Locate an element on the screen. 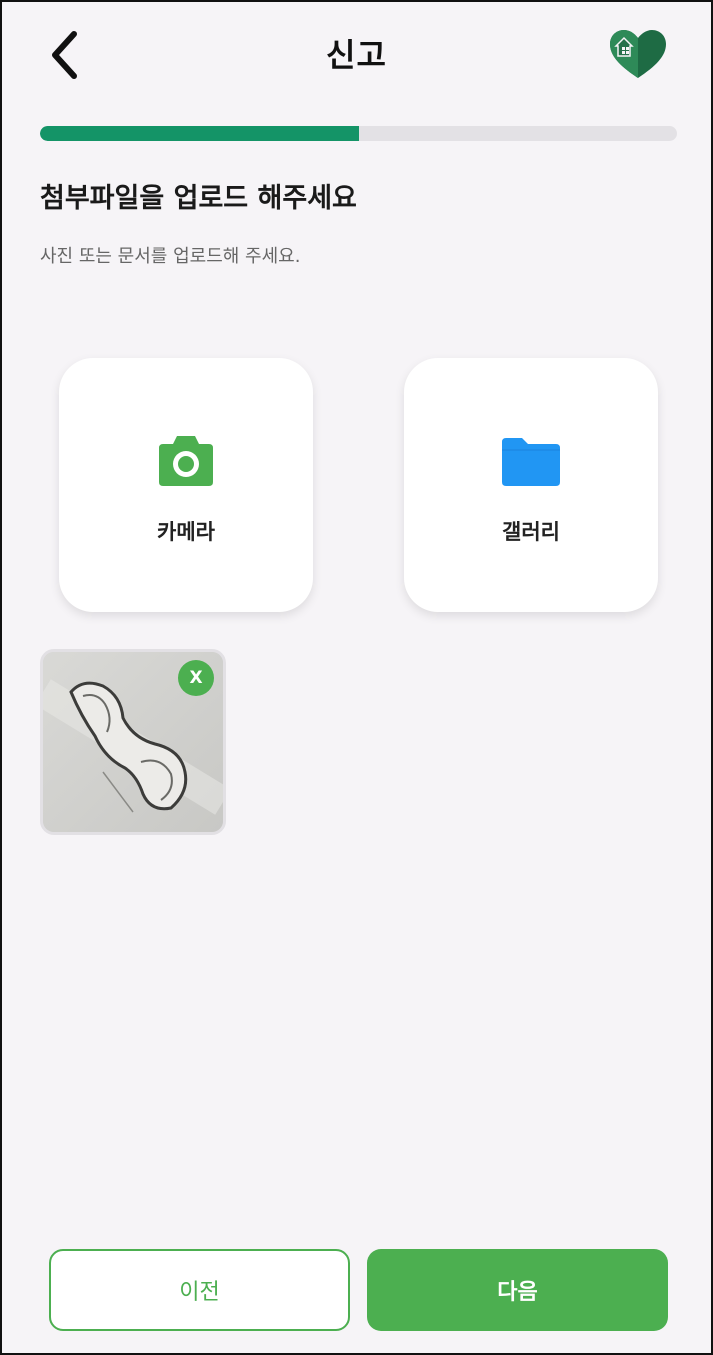 The image size is (713, 1355). section-heading: 첨부파일을 업로드 해주세요 is located at coordinates (198, 198).